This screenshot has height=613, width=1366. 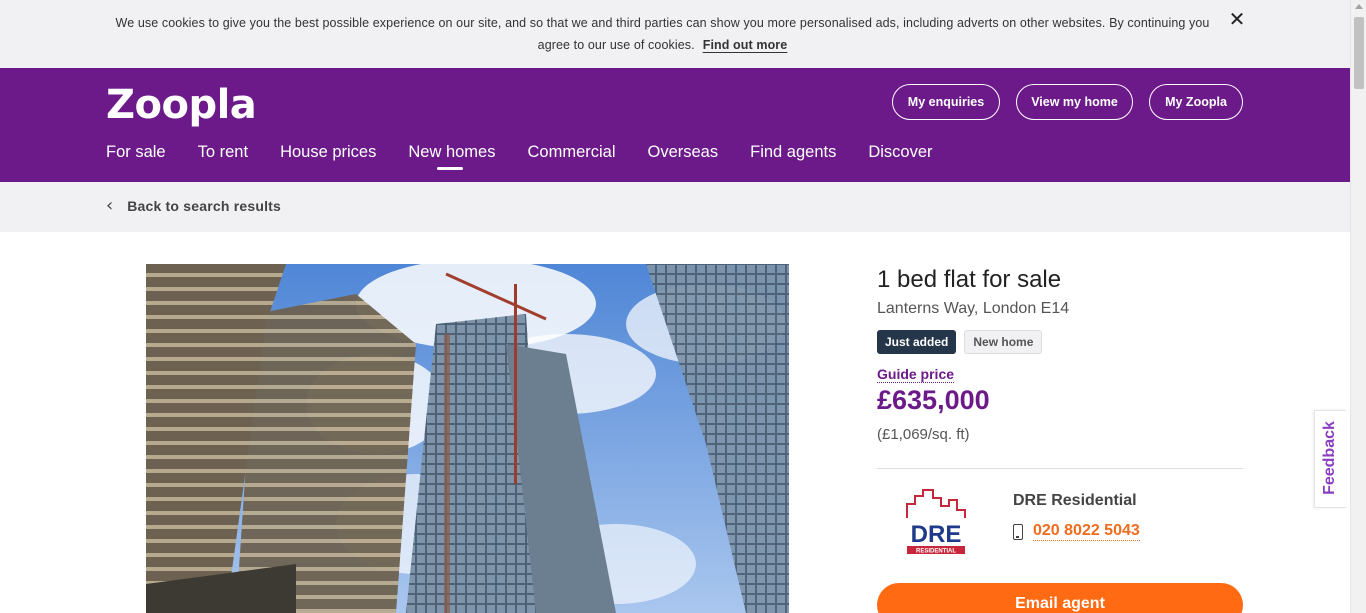 What do you see at coordinates (1060, 598) in the screenshot?
I see `email-agent-button: Email agent` at bounding box center [1060, 598].